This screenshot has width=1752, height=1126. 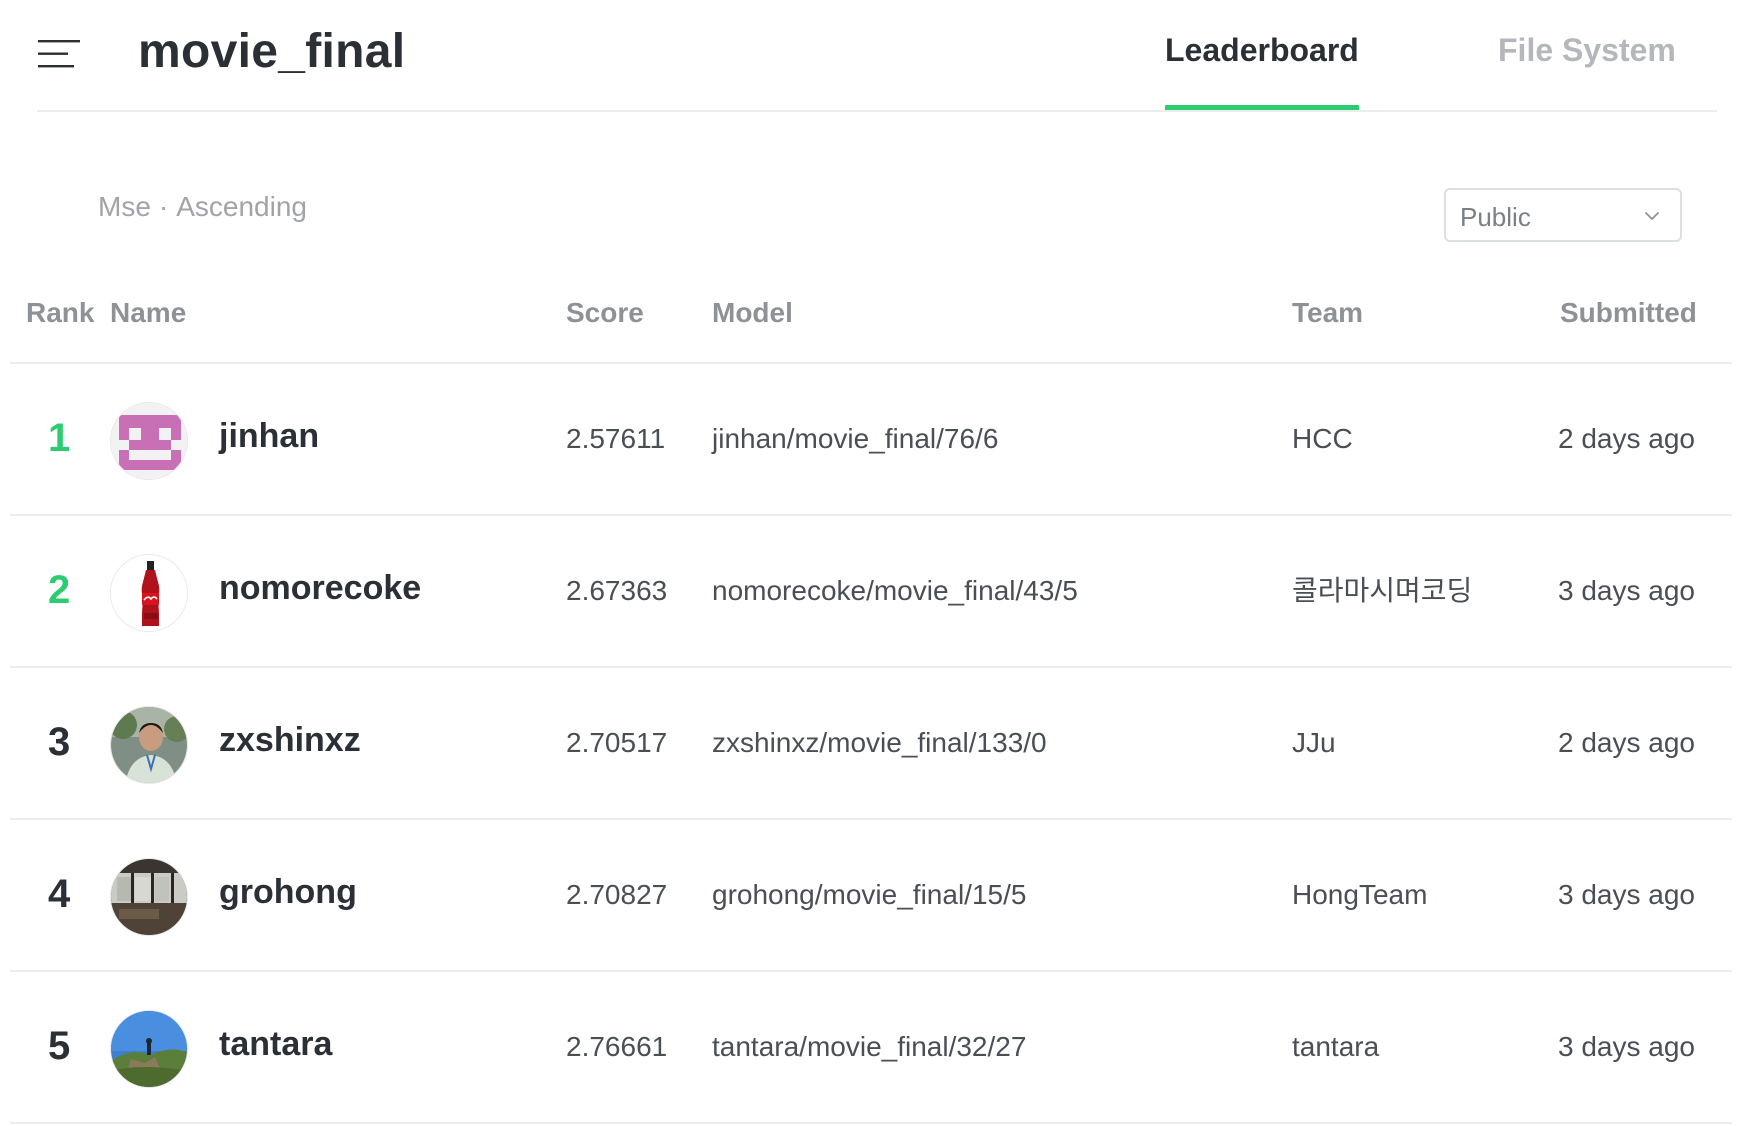 I want to click on column-header-rank: Rank, so click(x=60, y=312).